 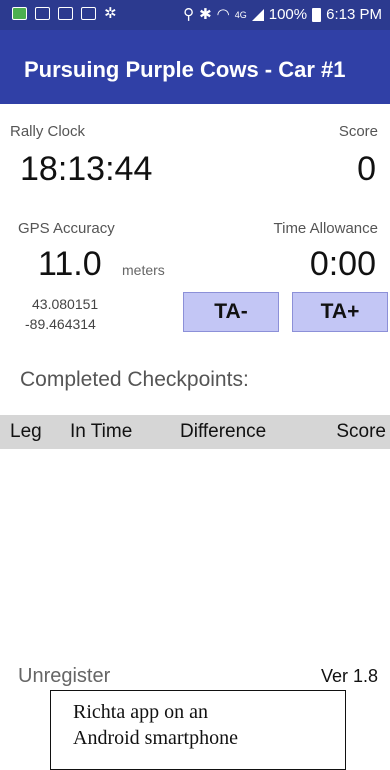 I want to click on column-score: Score, so click(x=361, y=431).